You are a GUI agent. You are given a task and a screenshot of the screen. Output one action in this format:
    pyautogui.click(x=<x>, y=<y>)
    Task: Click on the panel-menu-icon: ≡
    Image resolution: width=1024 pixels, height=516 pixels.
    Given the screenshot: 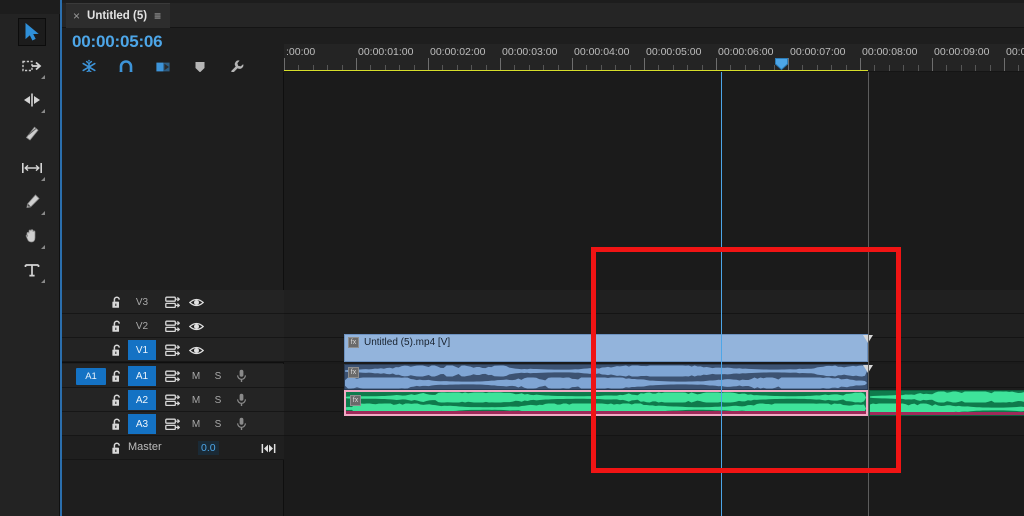 What is the action you would take?
    pyautogui.click(x=157, y=16)
    